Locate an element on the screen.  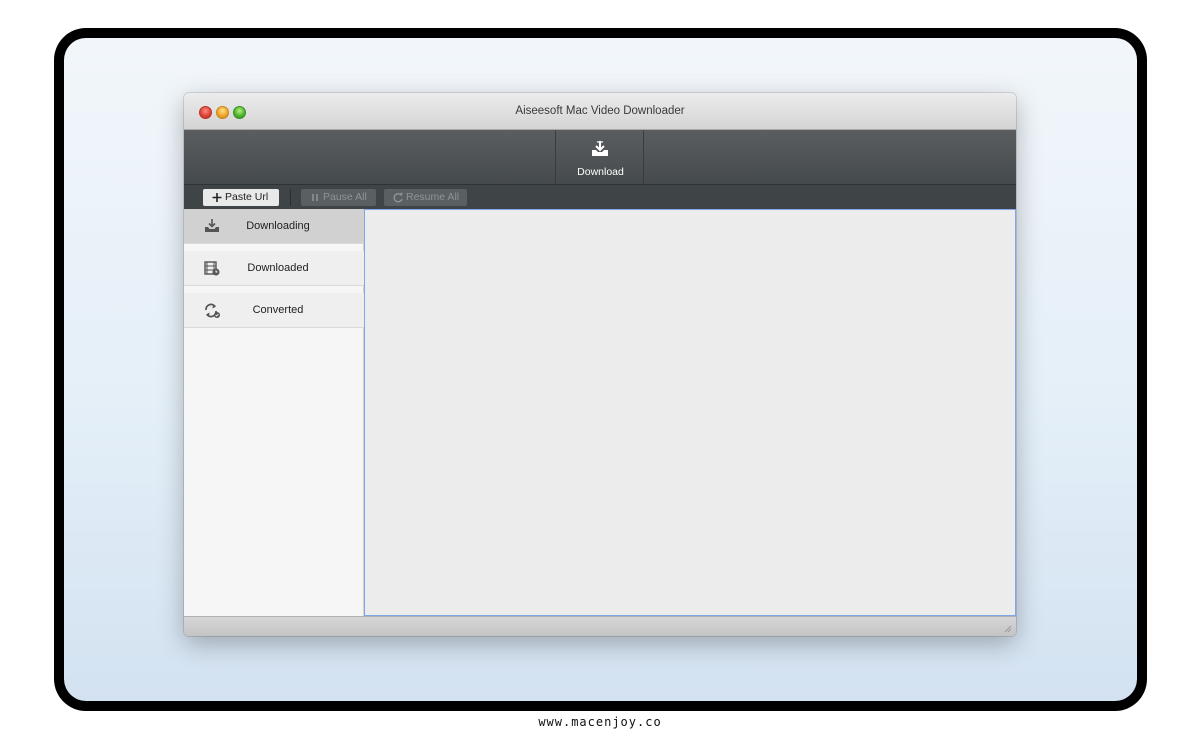
pause-all-button: Pause All is located at coordinates (338, 197).